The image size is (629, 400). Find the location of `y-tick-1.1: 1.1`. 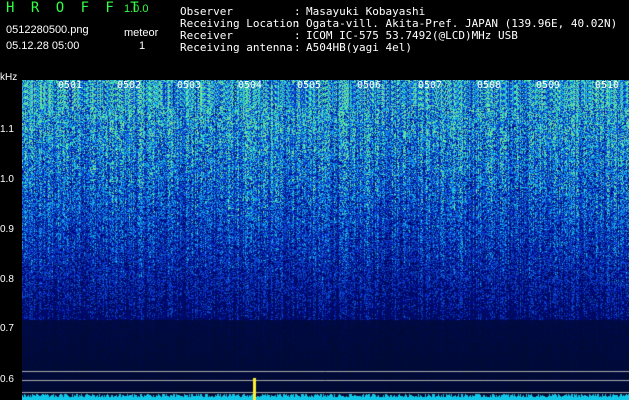

y-tick-1.1: 1.1 is located at coordinates (7, 129).